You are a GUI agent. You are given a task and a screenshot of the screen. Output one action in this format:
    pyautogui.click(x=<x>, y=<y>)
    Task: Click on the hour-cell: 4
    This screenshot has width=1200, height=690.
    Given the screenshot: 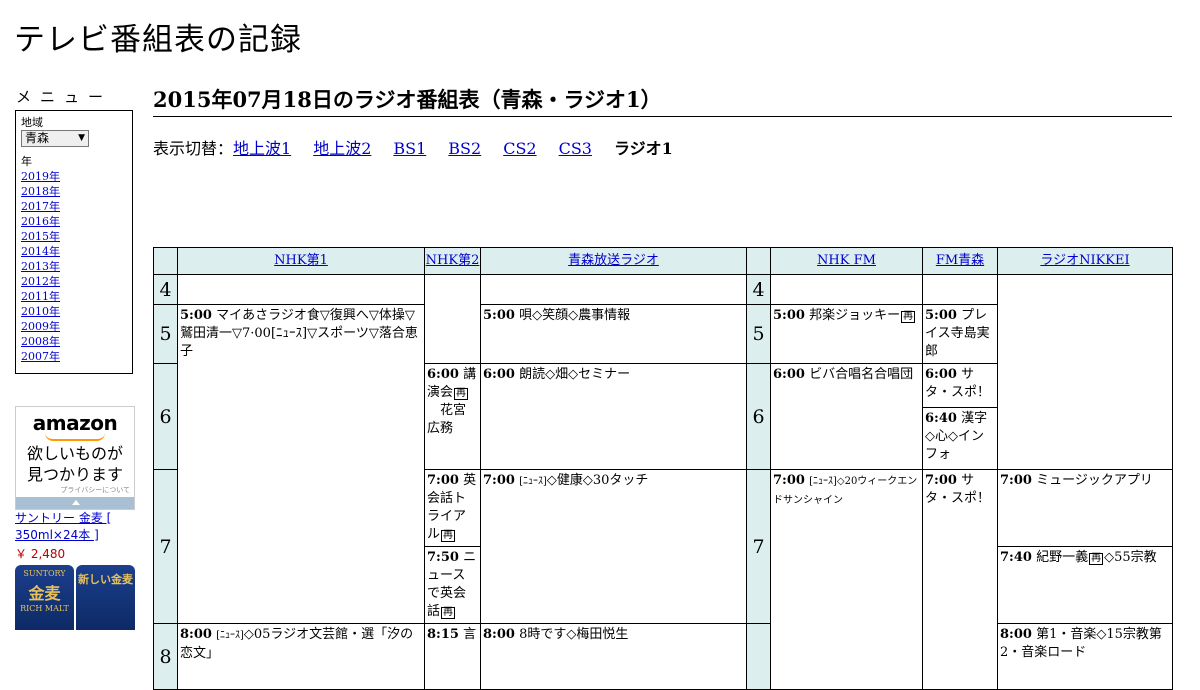 What is the action you would take?
    pyautogui.click(x=165, y=289)
    